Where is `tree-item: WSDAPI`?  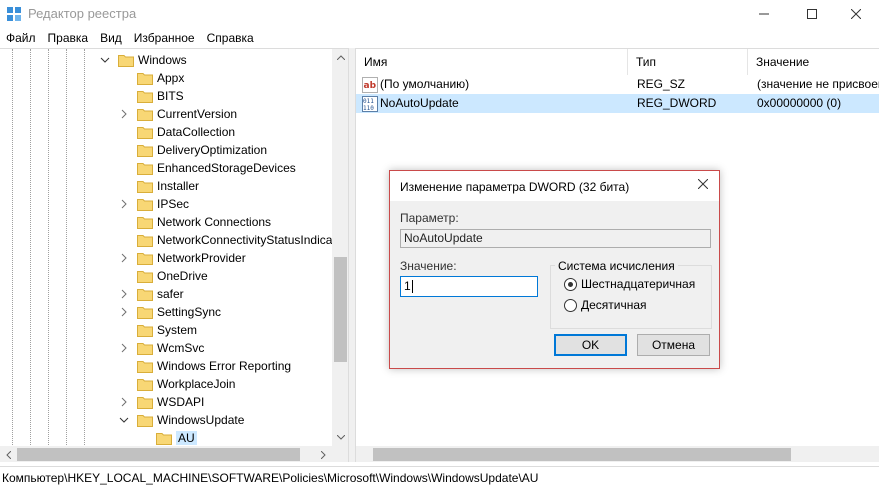 tree-item: WSDAPI is located at coordinates (166, 402).